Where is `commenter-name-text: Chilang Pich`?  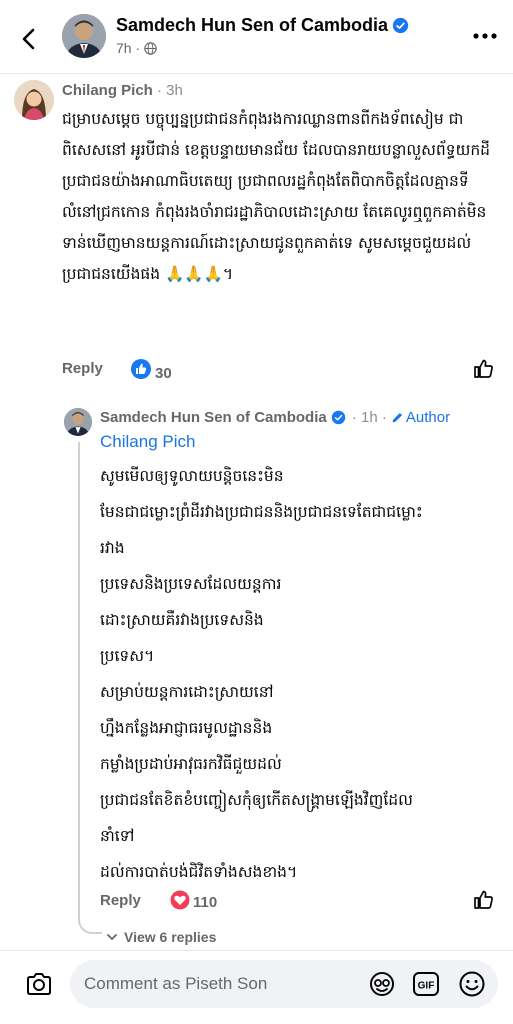
commenter-name-text: Chilang Pich is located at coordinates (107, 90).